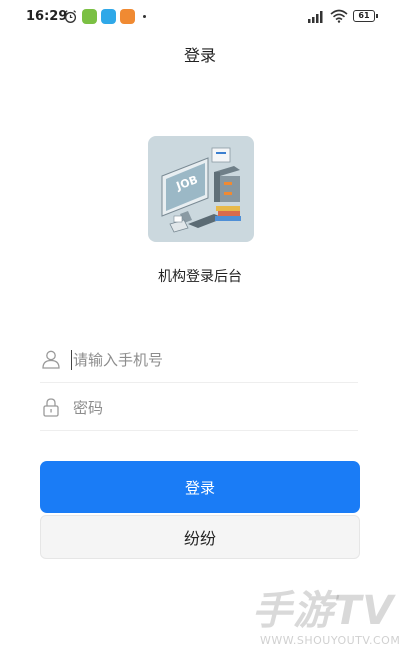  What do you see at coordinates (330, 640) in the screenshot?
I see `watermark-url: WWW.SHOUYOUTV.COM` at bounding box center [330, 640].